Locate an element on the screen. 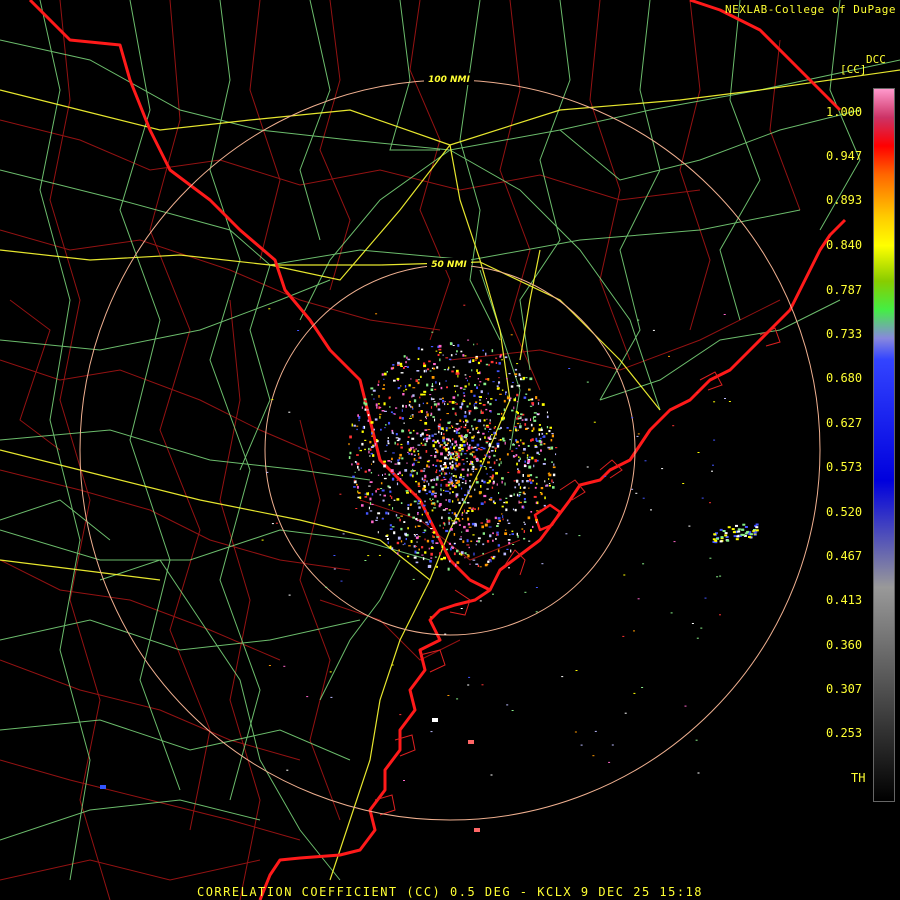  legend-tick: 0.520 is located at coordinates (844, 512).